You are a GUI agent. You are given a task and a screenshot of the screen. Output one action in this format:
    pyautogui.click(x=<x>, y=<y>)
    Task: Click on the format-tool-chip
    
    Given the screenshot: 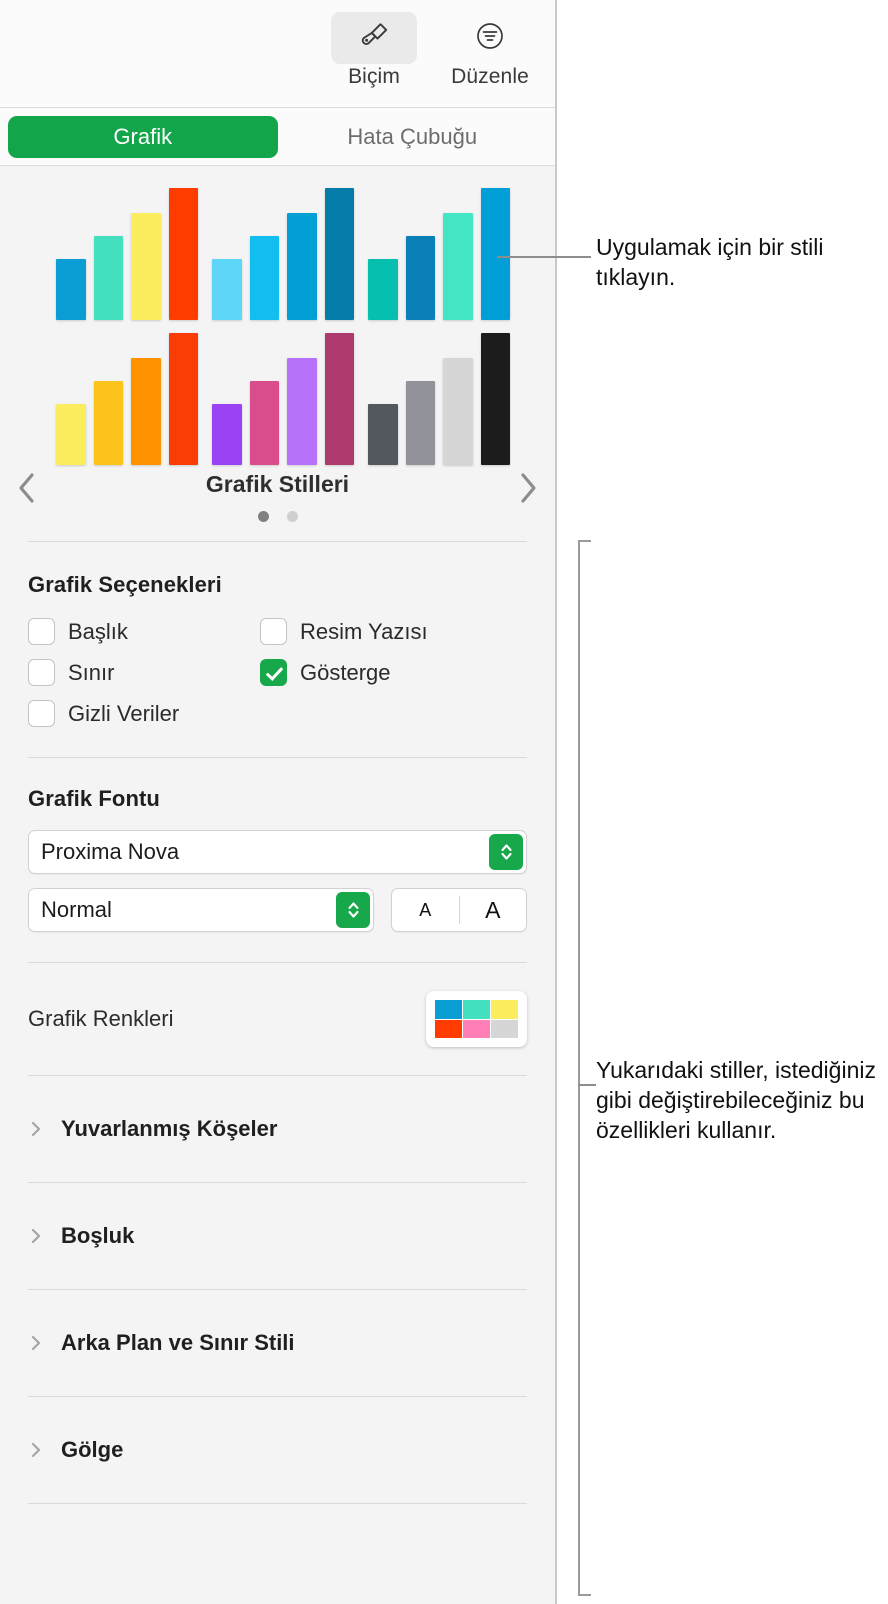 What is the action you would take?
    pyautogui.click(x=374, y=38)
    